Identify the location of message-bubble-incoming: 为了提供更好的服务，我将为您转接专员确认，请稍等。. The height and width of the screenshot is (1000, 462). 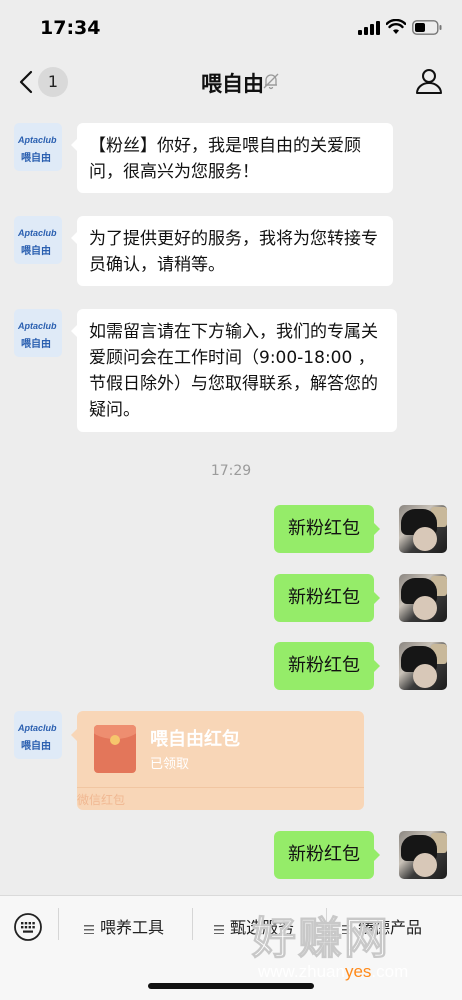
(232, 251).